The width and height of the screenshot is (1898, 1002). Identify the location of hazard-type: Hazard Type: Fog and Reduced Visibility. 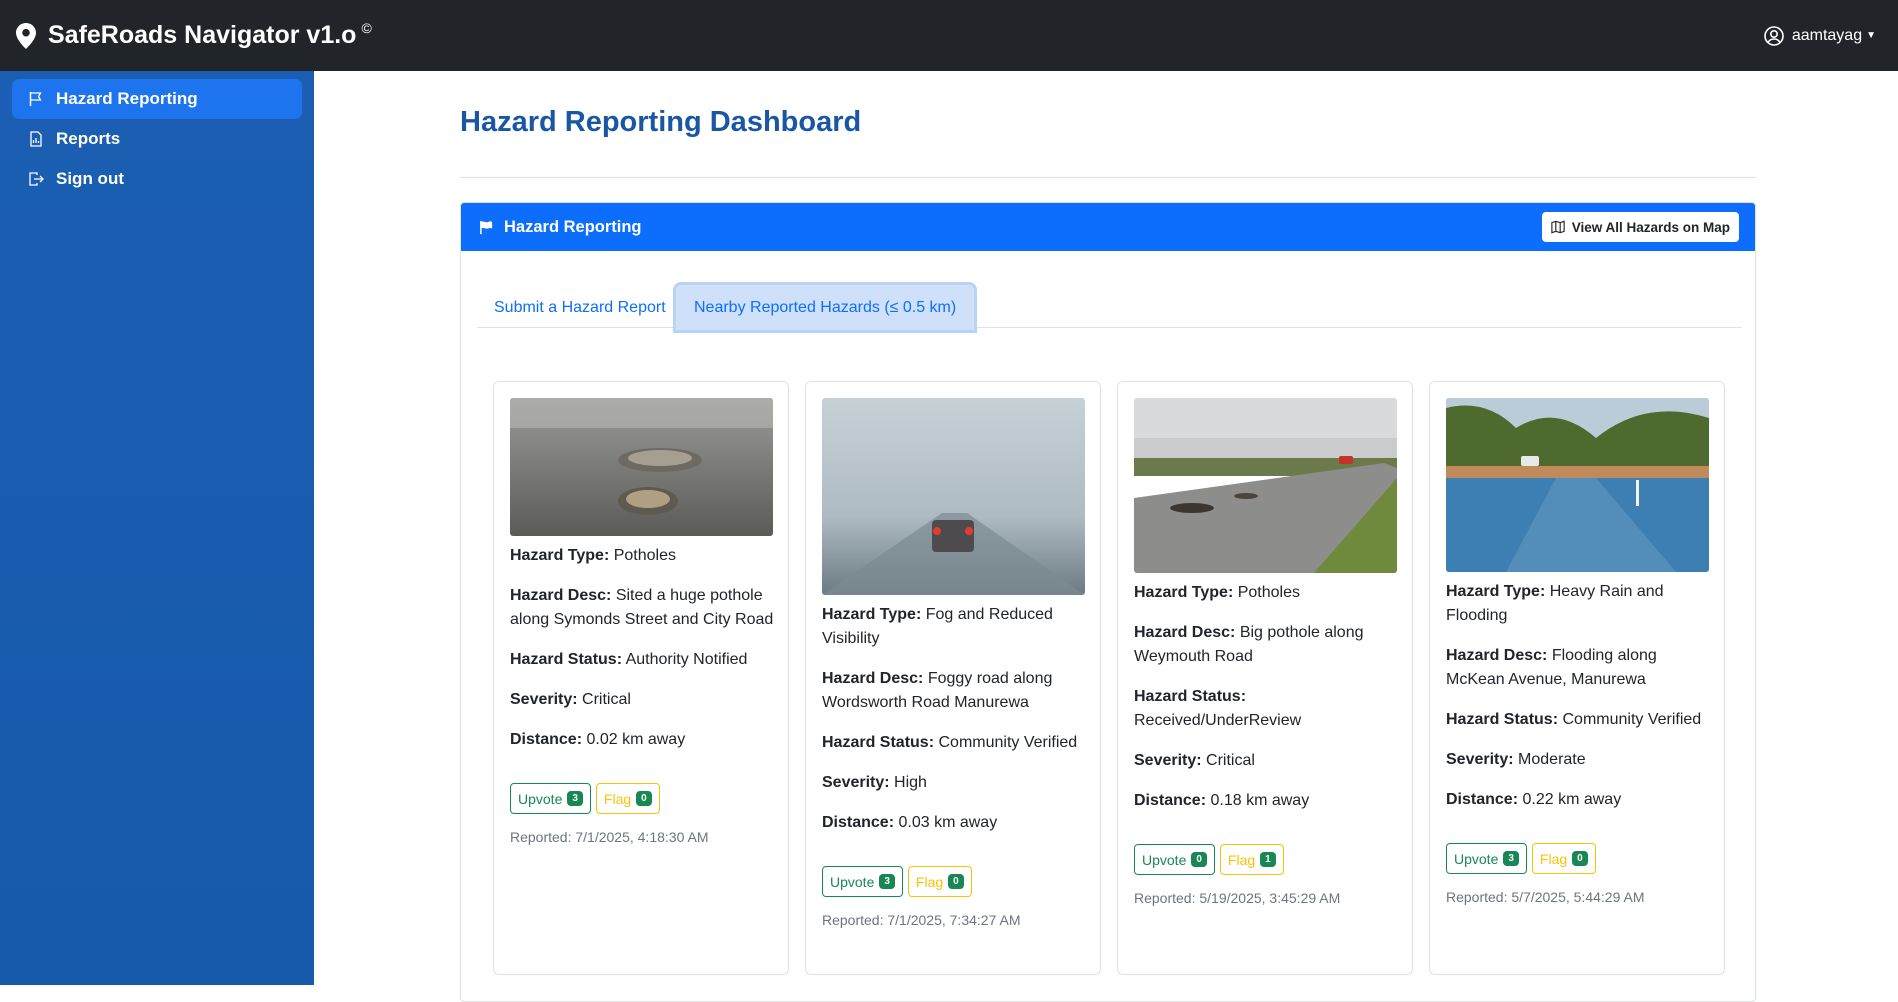
(937, 626).